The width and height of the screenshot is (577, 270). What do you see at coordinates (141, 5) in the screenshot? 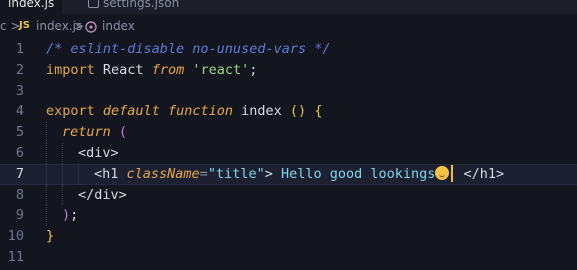
I see `tab-label: settings.json` at bounding box center [141, 5].